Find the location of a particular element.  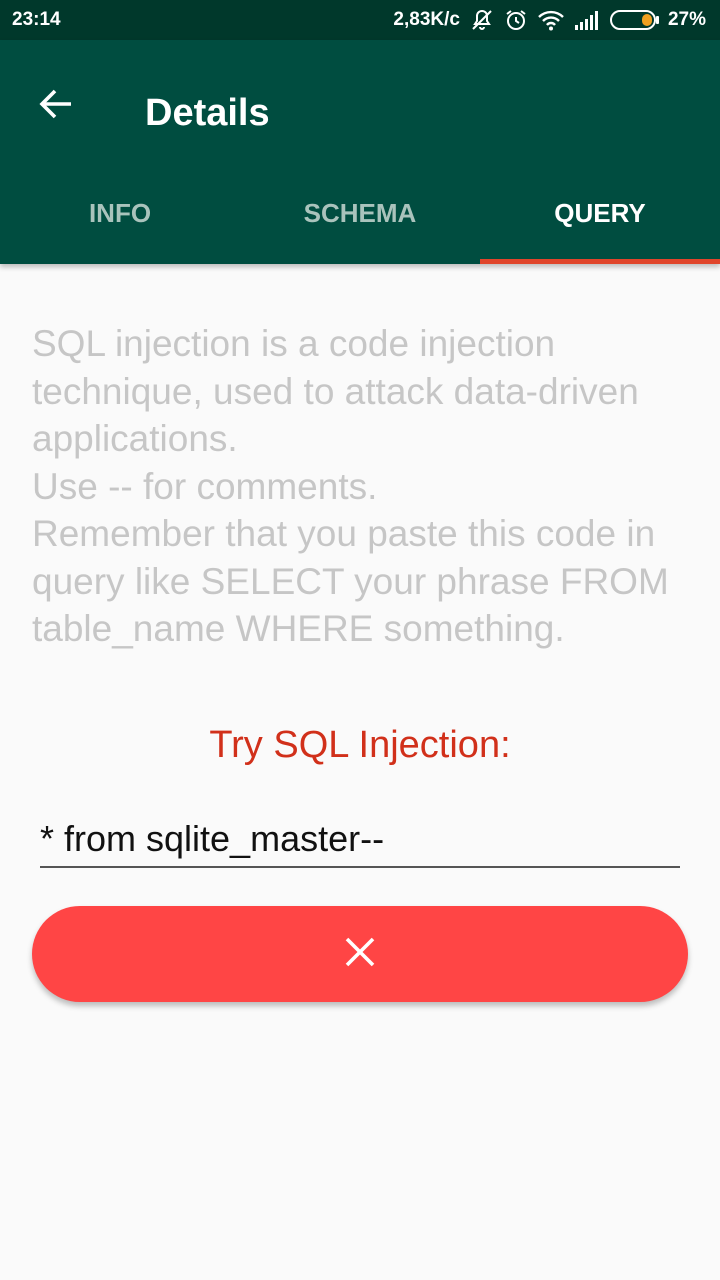

query-input is located at coordinates (360, 840).